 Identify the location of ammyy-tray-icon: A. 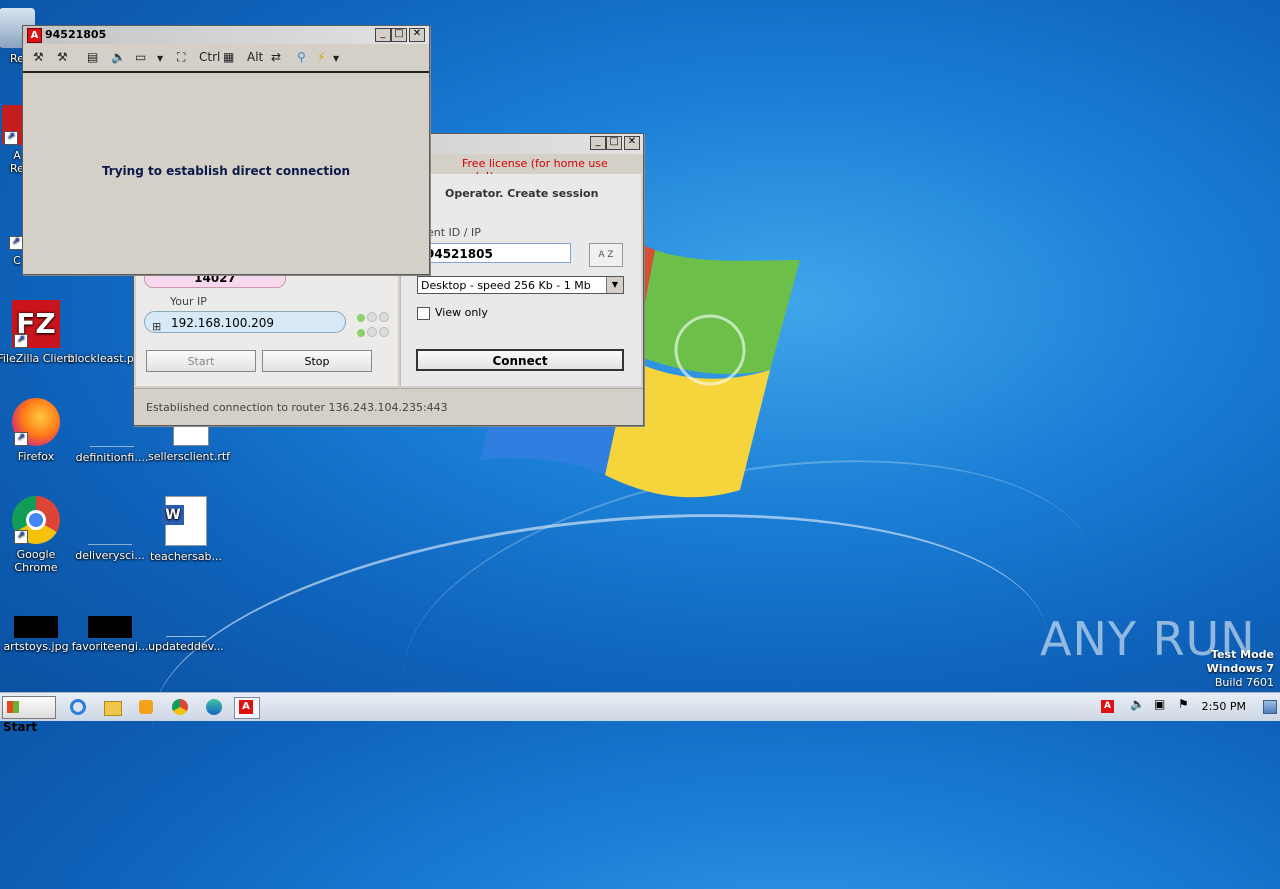
(1109, 707).